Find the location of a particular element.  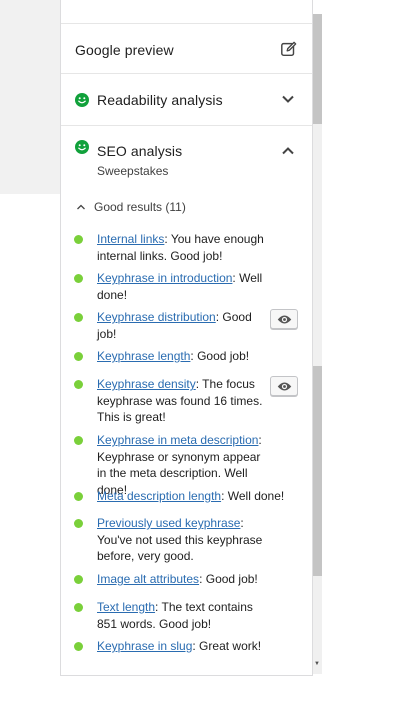

result-link: Meta description length is located at coordinates (159, 496).